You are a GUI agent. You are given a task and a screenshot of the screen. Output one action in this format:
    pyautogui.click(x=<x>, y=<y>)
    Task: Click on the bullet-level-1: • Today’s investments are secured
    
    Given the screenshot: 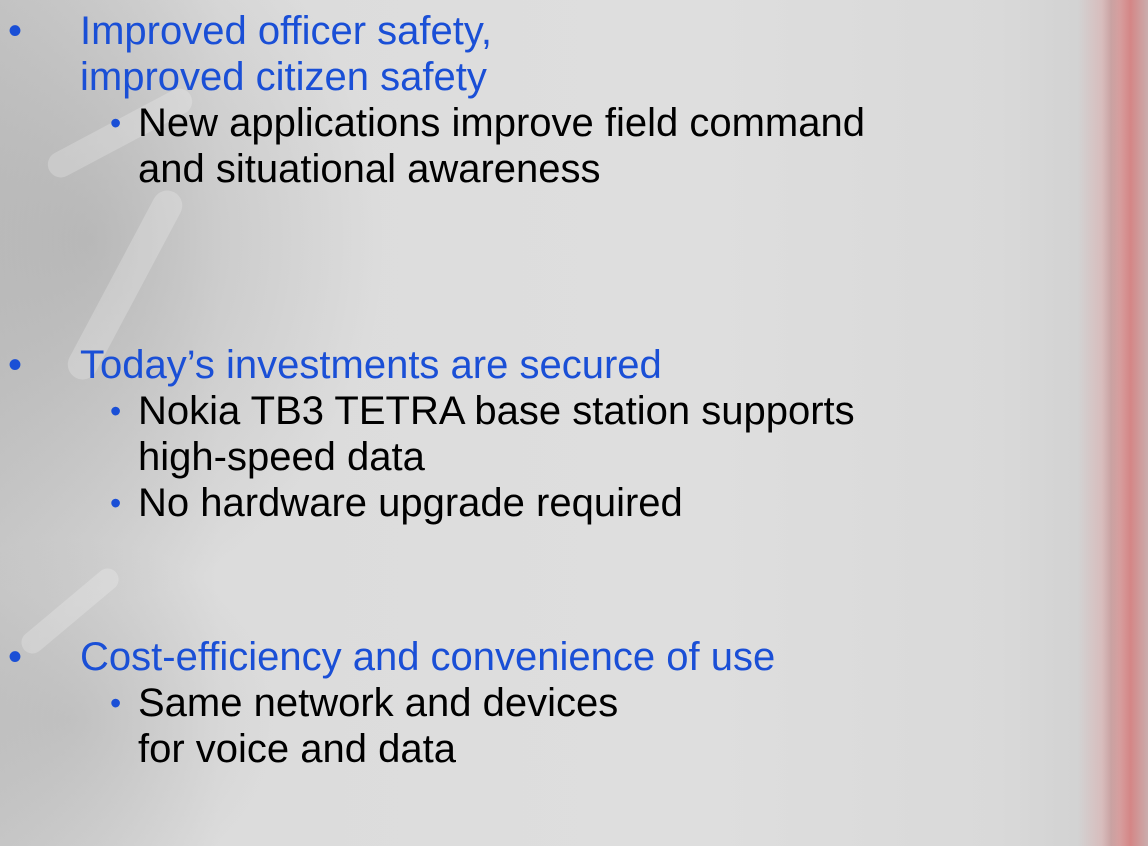 What is the action you would take?
    pyautogui.click(x=427, y=365)
    